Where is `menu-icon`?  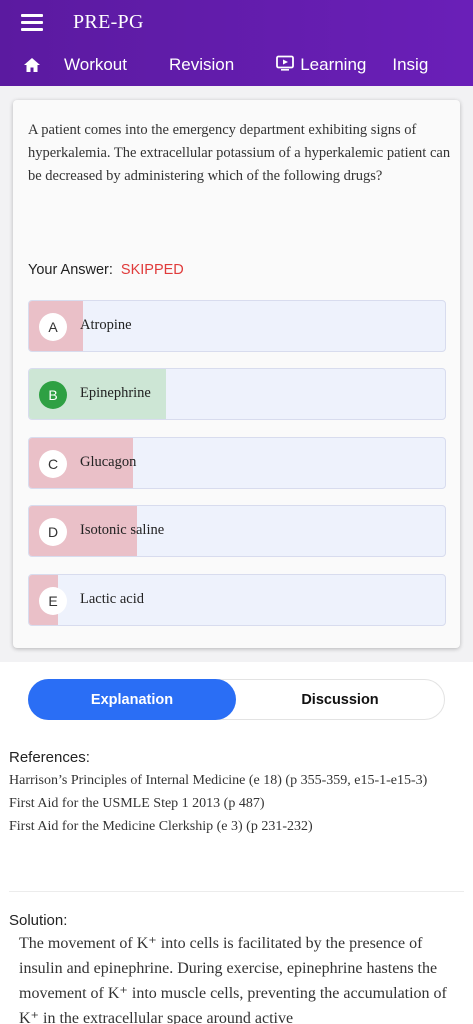 menu-icon is located at coordinates (32, 22).